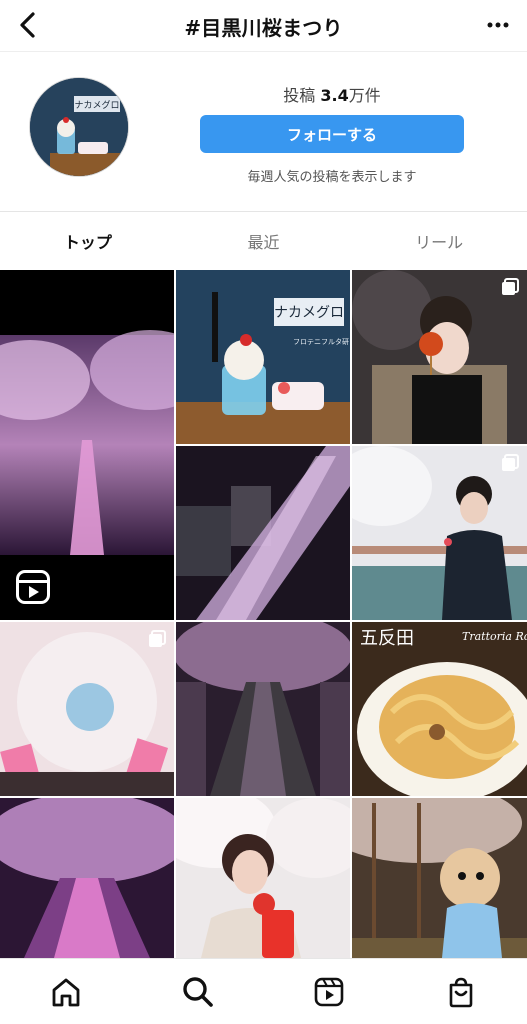  What do you see at coordinates (387, 638) in the screenshot?
I see `svg-text: 五反田` at bounding box center [387, 638].